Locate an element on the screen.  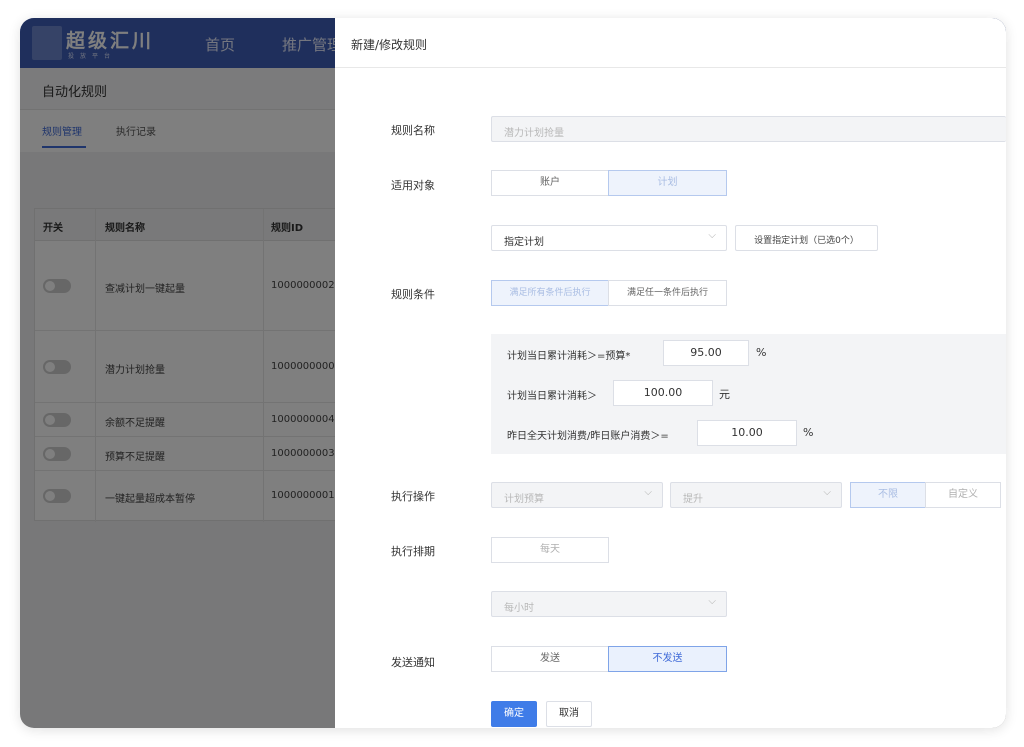
plan-select: 指定计划 ⌵ is located at coordinates (609, 238).